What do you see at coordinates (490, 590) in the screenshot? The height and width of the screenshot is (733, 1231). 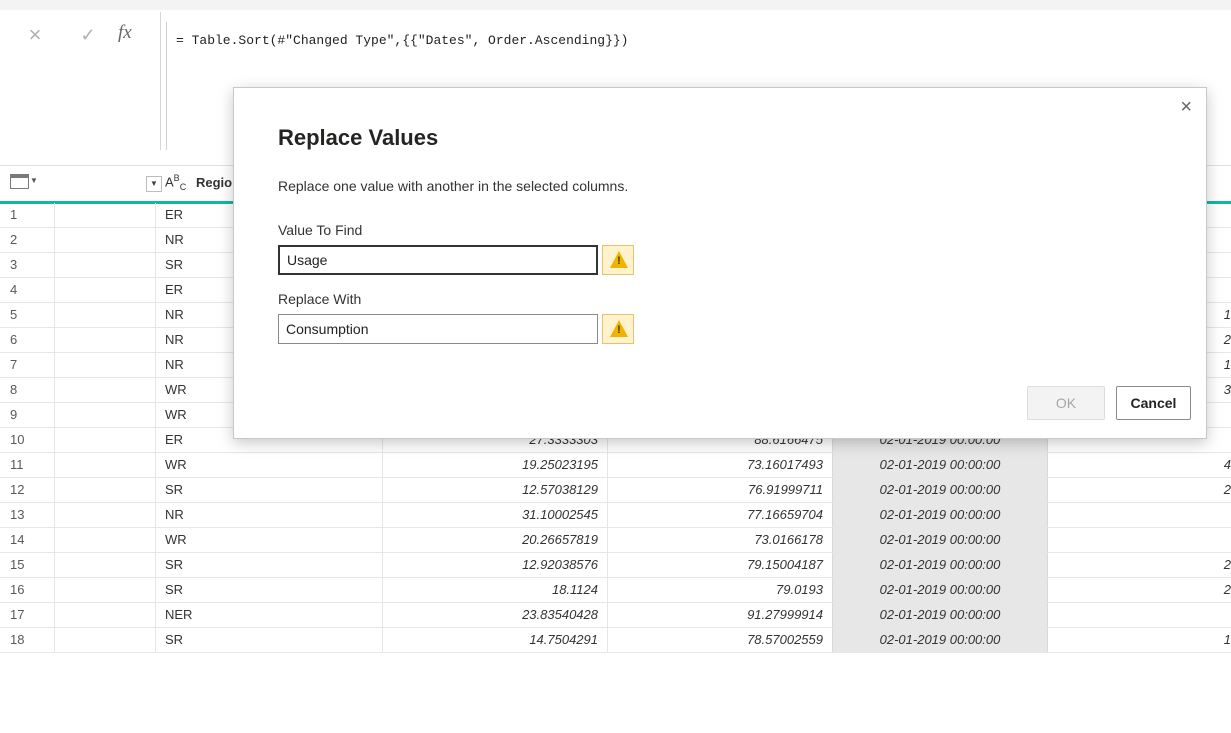 I see `value-cell: 18.1124` at bounding box center [490, 590].